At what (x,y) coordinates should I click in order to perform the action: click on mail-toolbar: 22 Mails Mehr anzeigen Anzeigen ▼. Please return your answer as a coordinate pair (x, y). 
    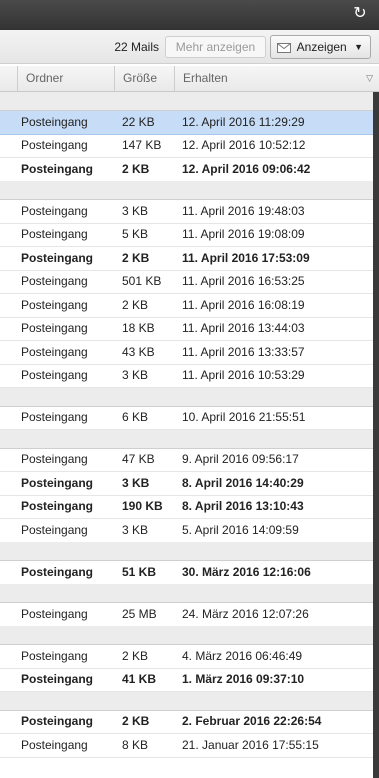
    Looking at the image, I should click on (189, 47).